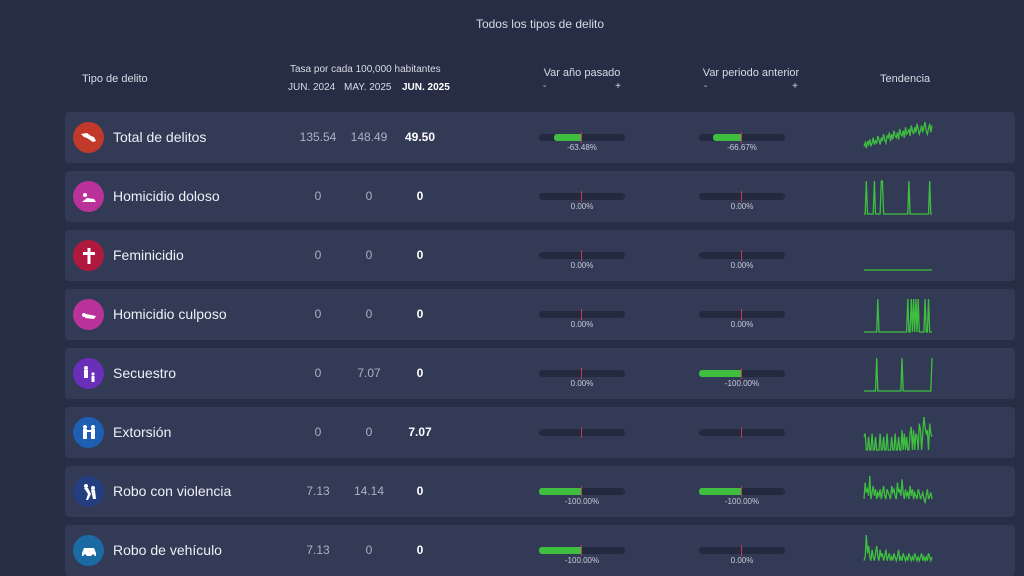 This screenshot has height=576, width=1024. I want to click on extortion-icon, so click(88, 432).